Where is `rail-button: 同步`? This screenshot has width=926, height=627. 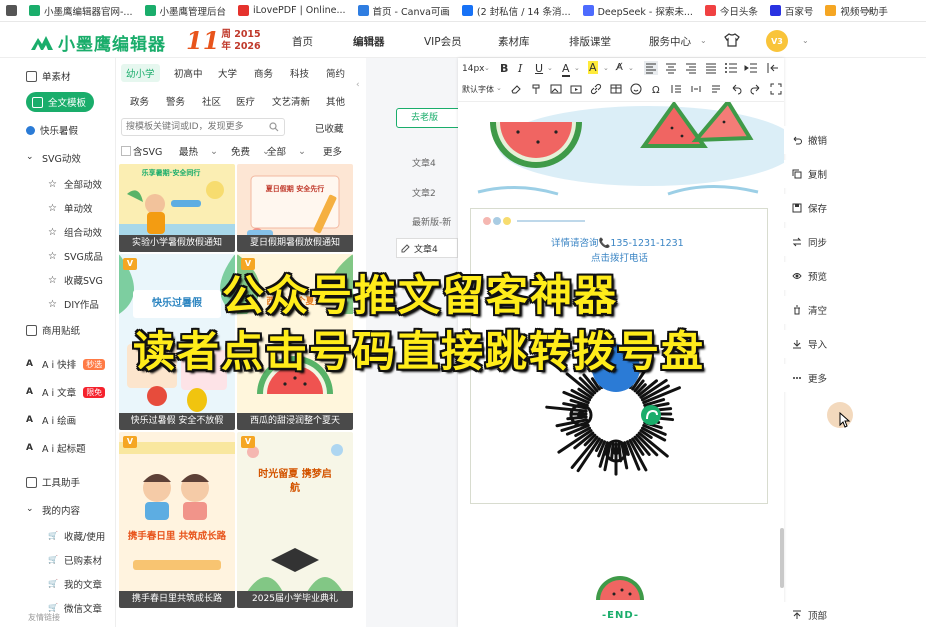
rail-button: 同步 is located at coordinates (811, 242).